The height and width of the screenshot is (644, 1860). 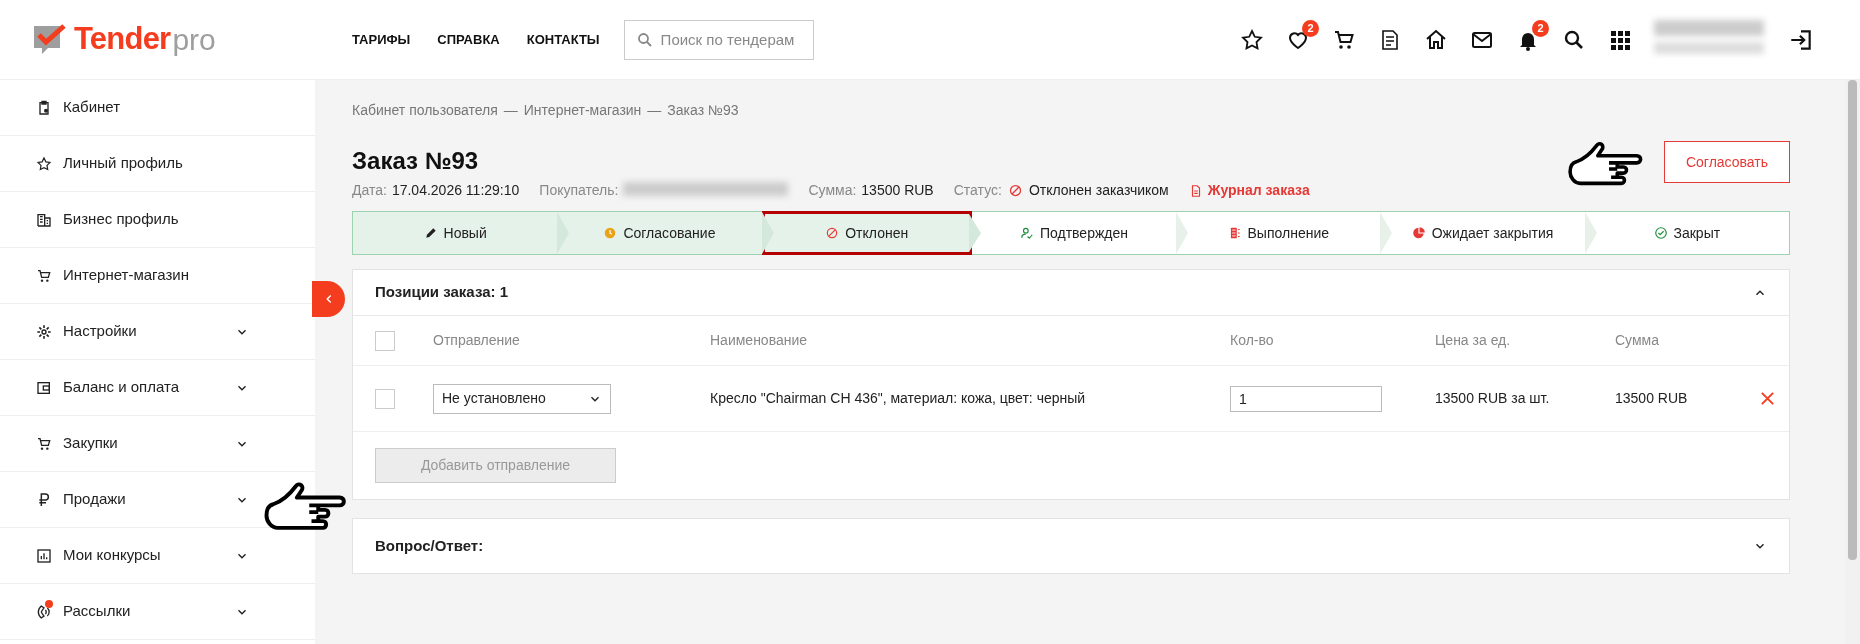 I want to click on meta-label: Сумма:, so click(x=832, y=190).